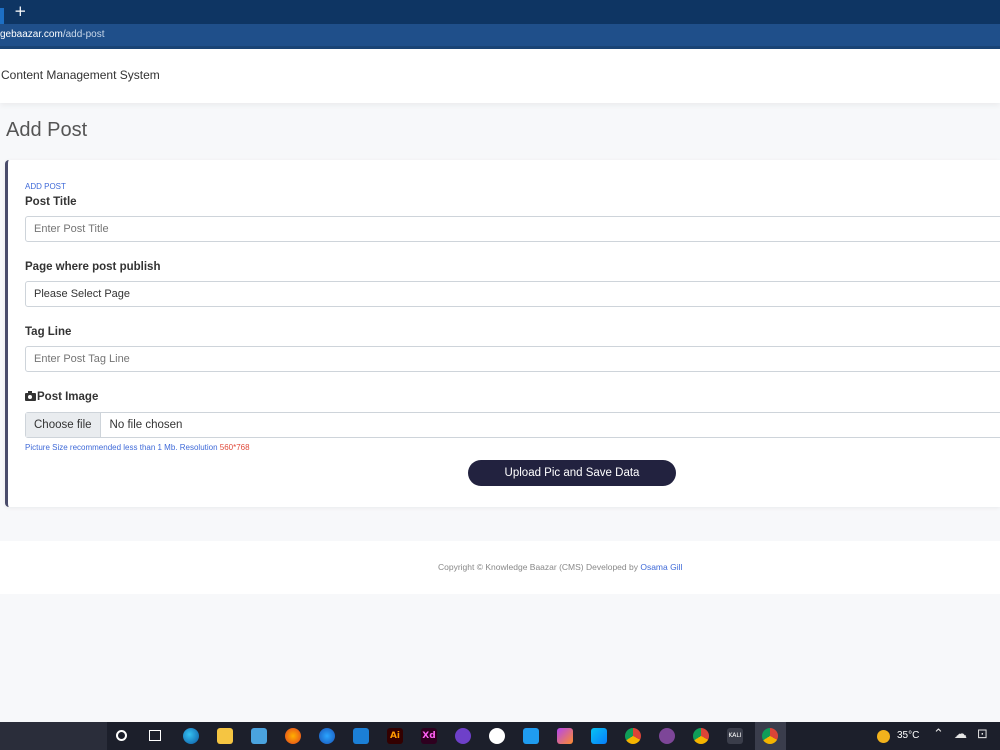 The height and width of the screenshot is (750, 1000). I want to click on windows-taskbar: Ai Xd KALI 35°C ⌃ ☁ ⊡, so click(500, 736).